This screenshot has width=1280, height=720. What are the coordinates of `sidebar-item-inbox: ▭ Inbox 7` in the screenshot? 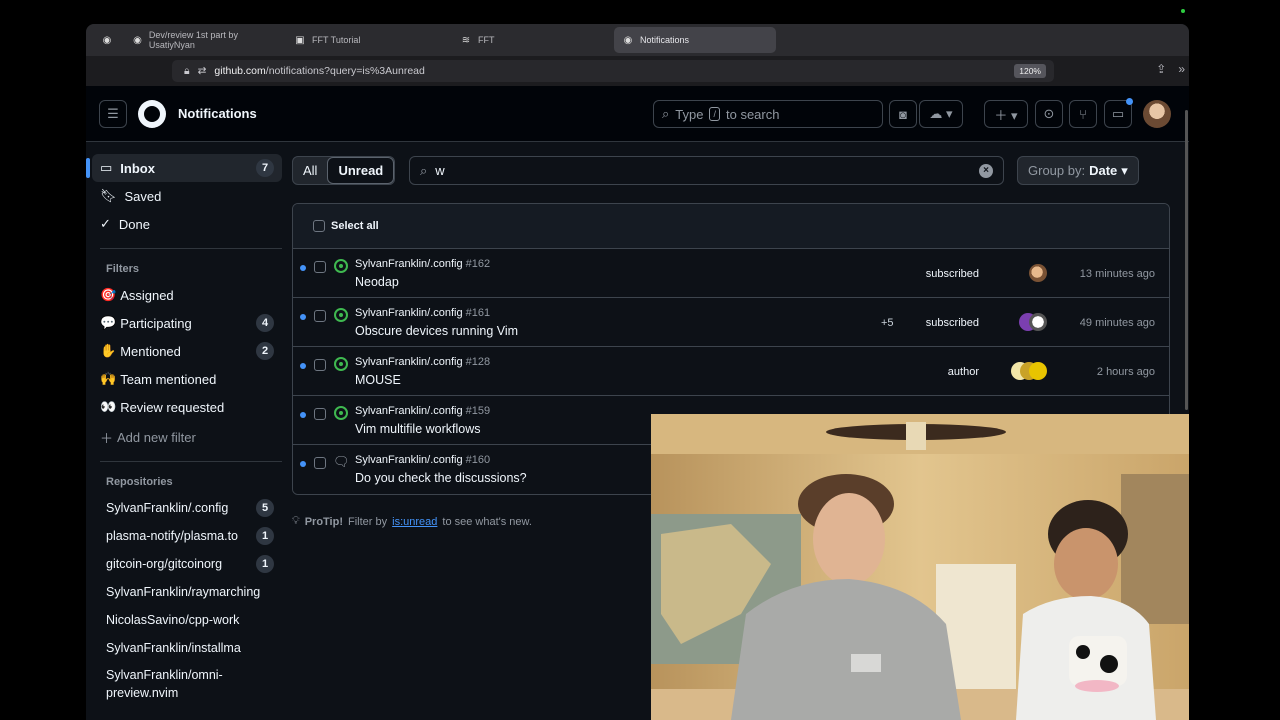 It's located at (184, 168).